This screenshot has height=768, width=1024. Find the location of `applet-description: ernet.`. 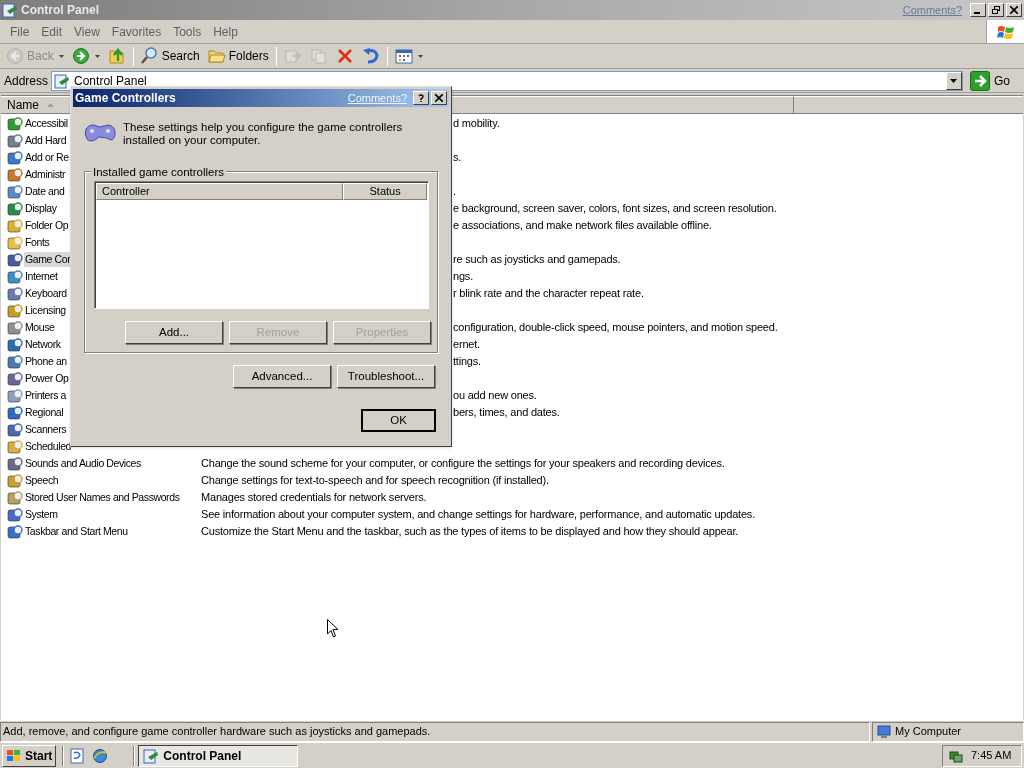

applet-description: ernet. is located at coordinates (466, 345).